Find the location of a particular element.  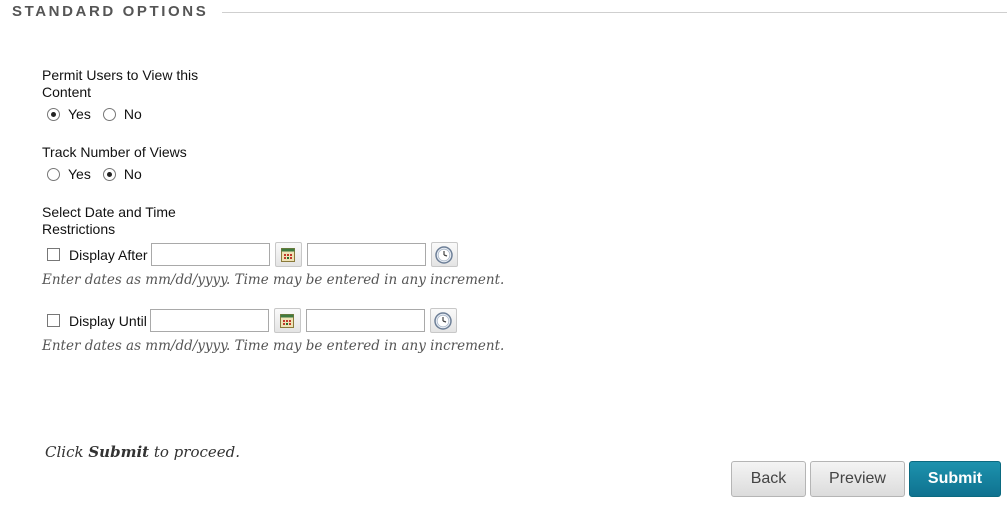

display-after-time-input is located at coordinates (366, 254).